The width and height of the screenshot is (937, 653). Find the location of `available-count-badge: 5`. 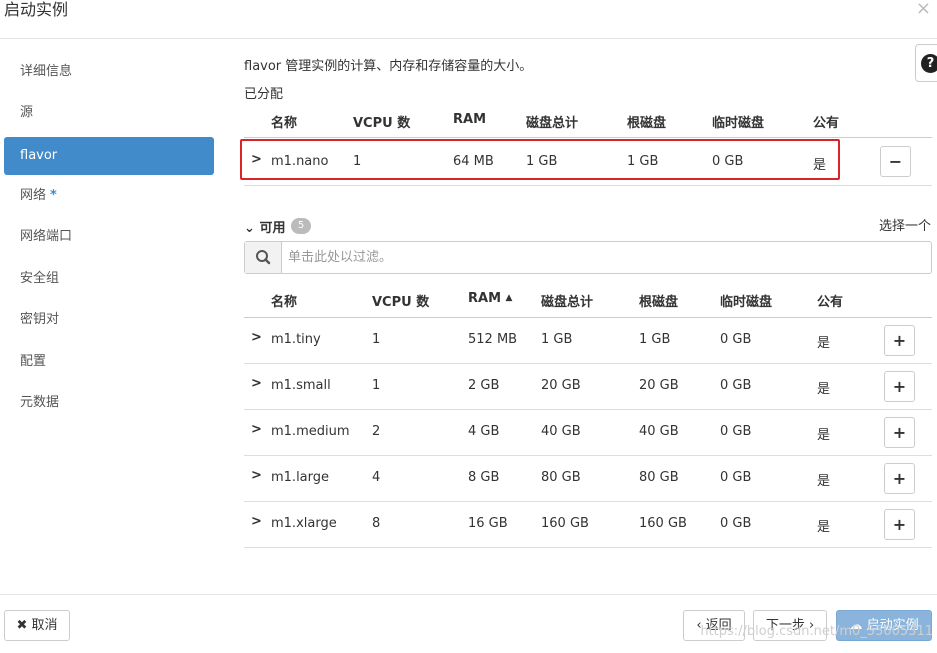

available-count-badge: 5 is located at coordinates (301, 226).